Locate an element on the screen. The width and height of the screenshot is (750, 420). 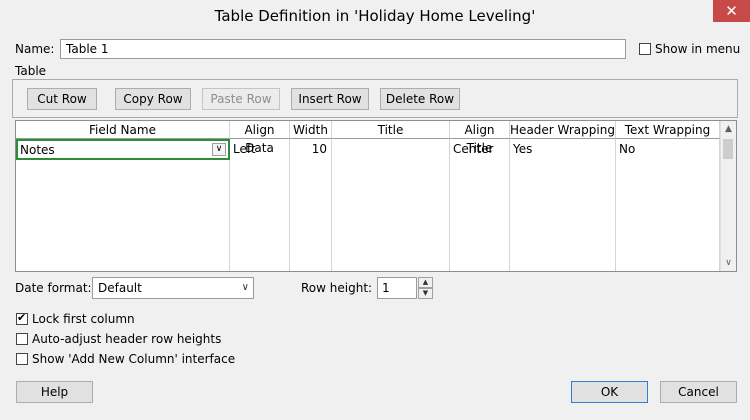
cell-width-value: 10 is located at coordinates (319, 149).